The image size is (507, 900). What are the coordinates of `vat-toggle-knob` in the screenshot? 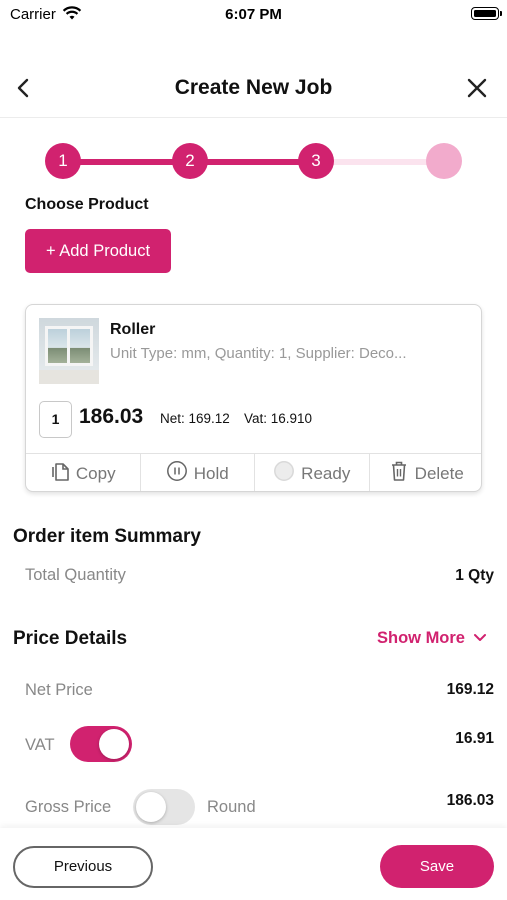 It's located at (114, 744).